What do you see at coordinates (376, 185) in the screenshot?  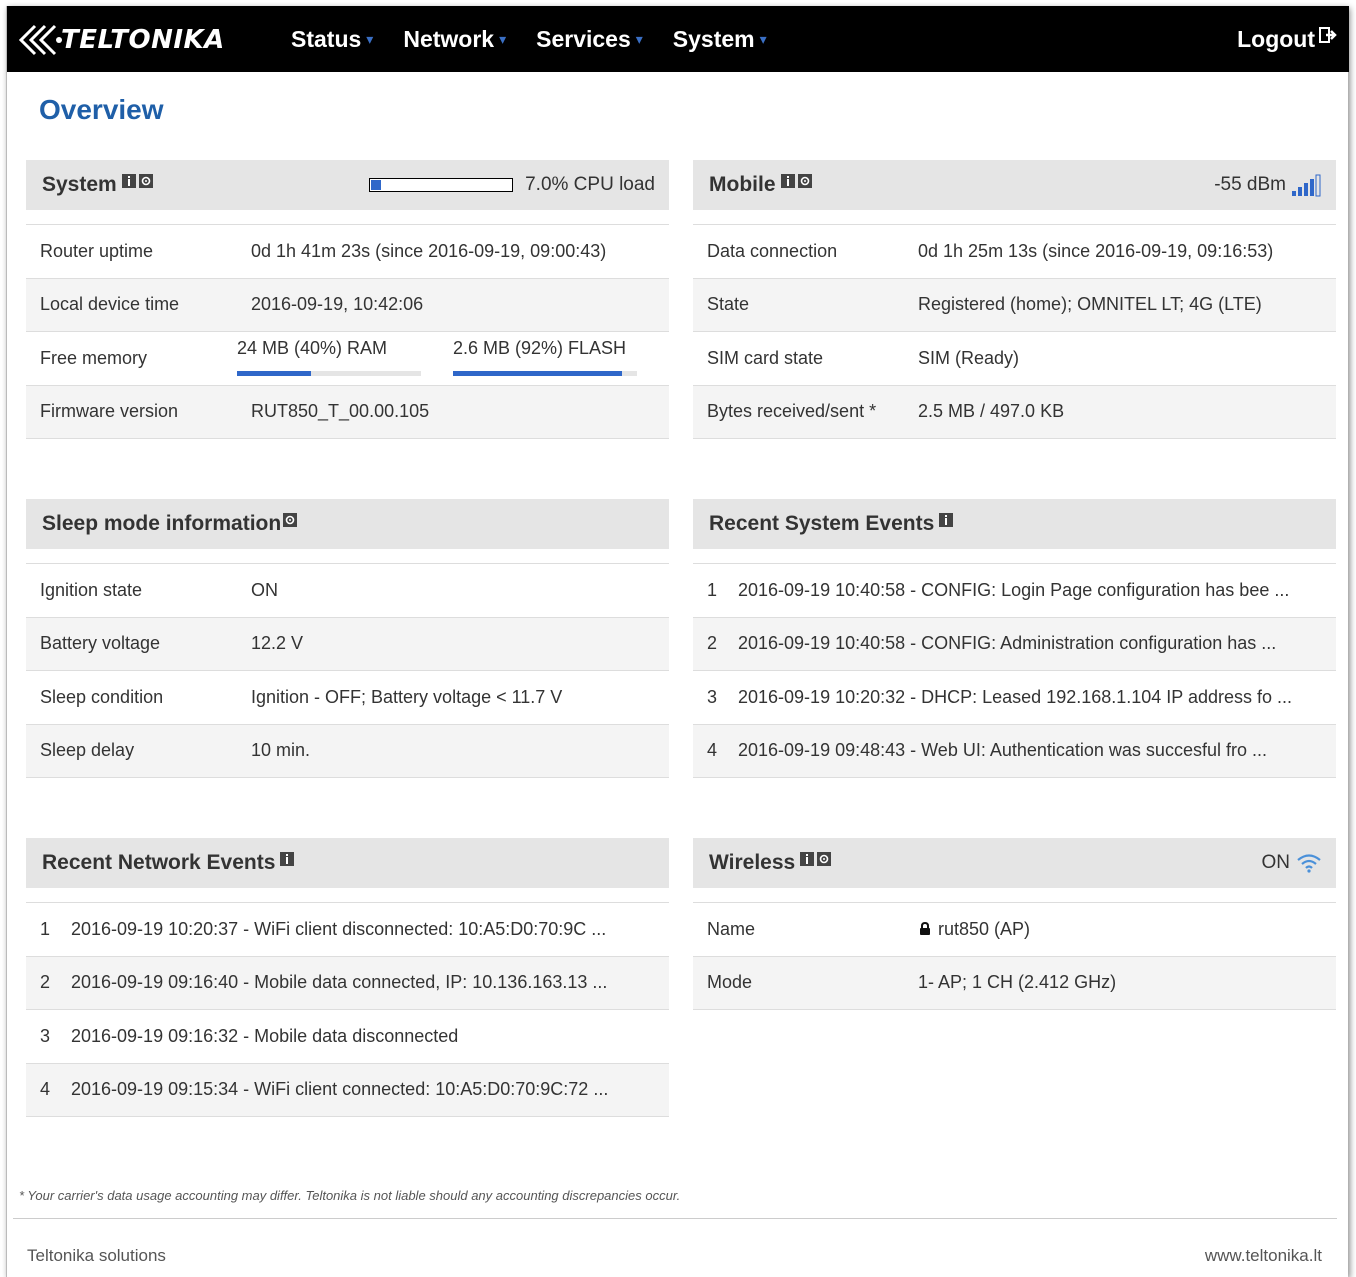 I see `cpu-load-fill` at bounding box center [376, 185].